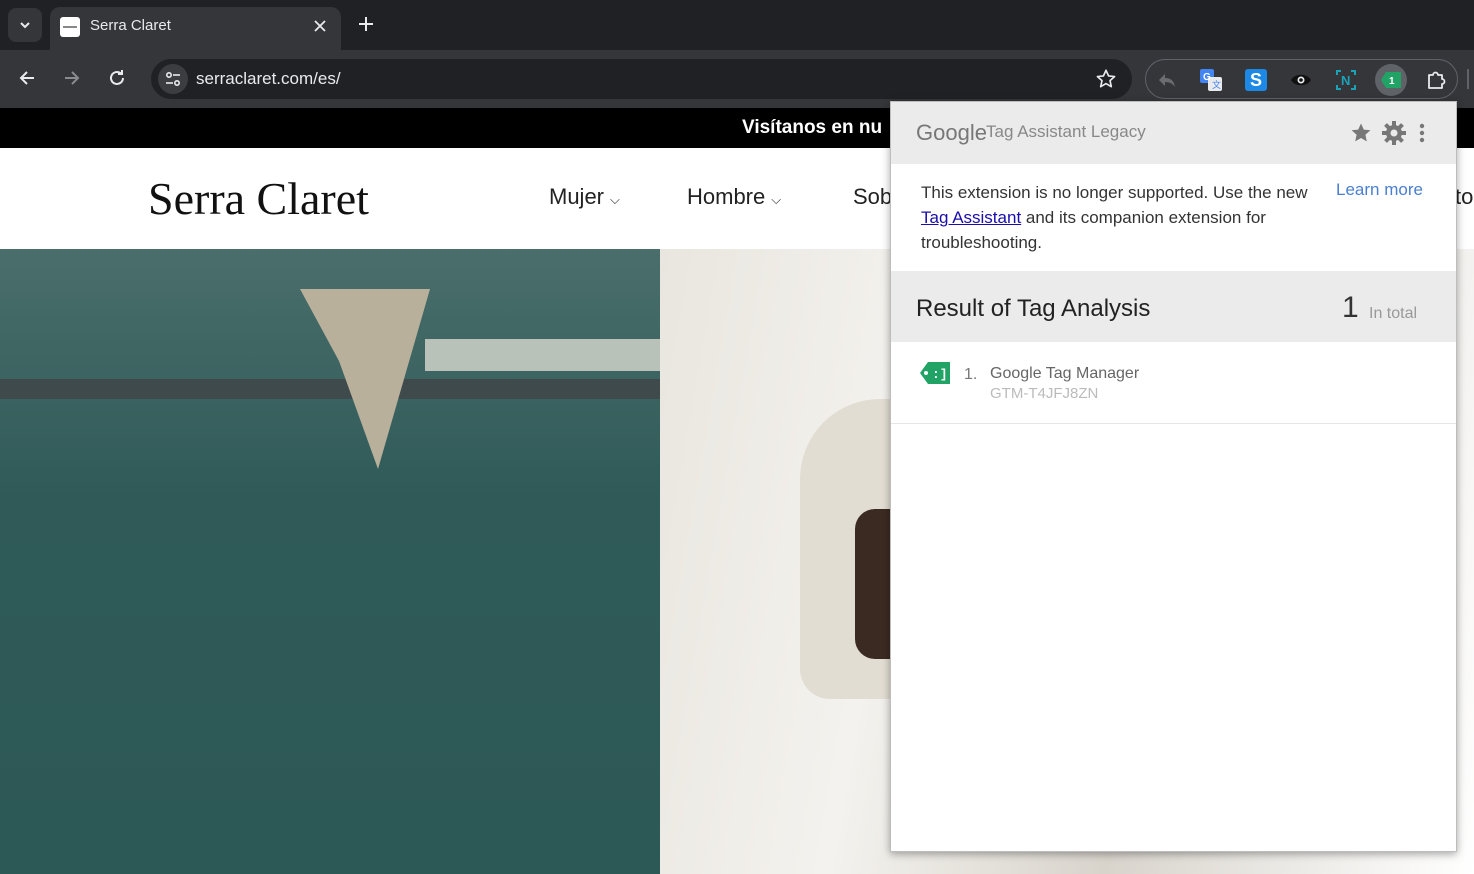 Image resolution: width=1474 pixels, height=874 pixels. I want to click on n-extension-icon: N, so click(1346, 80).